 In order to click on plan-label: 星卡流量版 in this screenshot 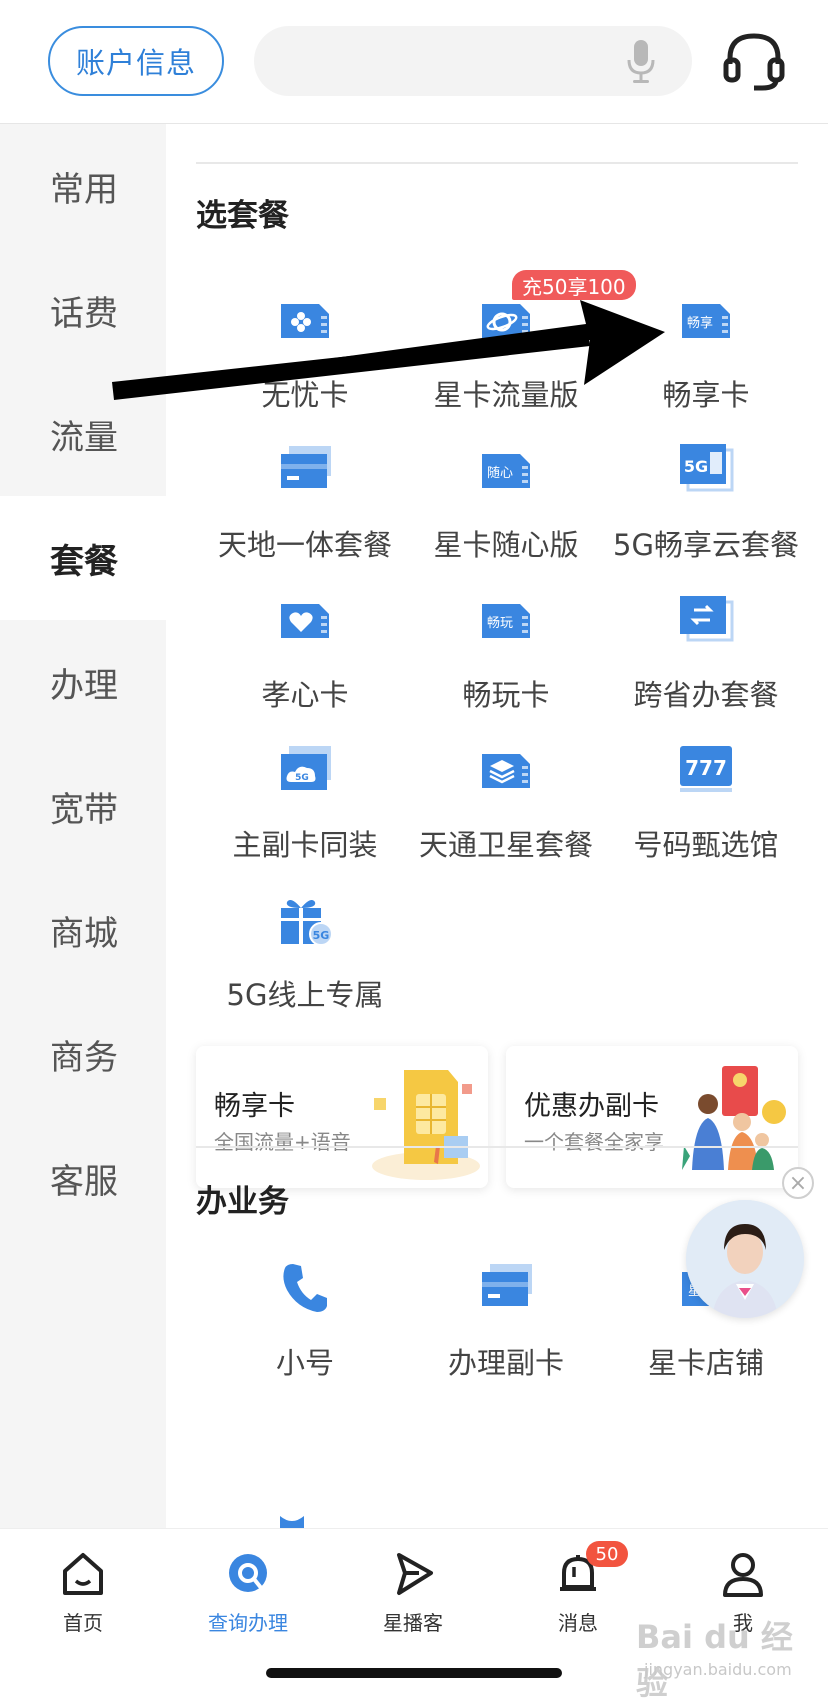, I will do `click(506, 395)`.